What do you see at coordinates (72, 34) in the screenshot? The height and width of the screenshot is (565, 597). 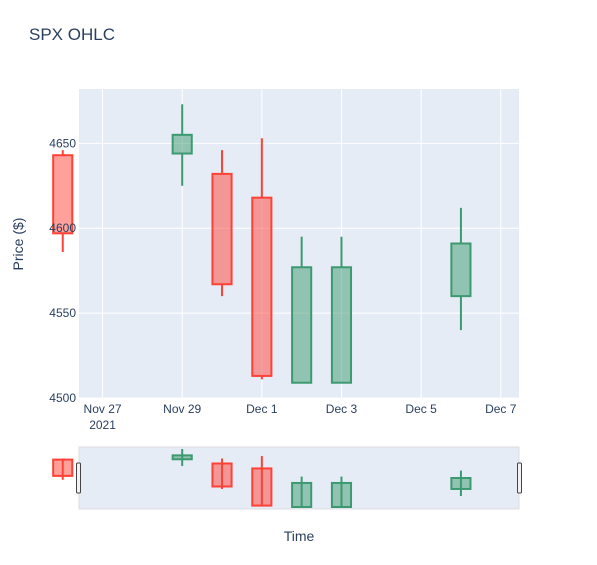 I see `chart-title: SPX OHLC` at bounding box center [72, 34].